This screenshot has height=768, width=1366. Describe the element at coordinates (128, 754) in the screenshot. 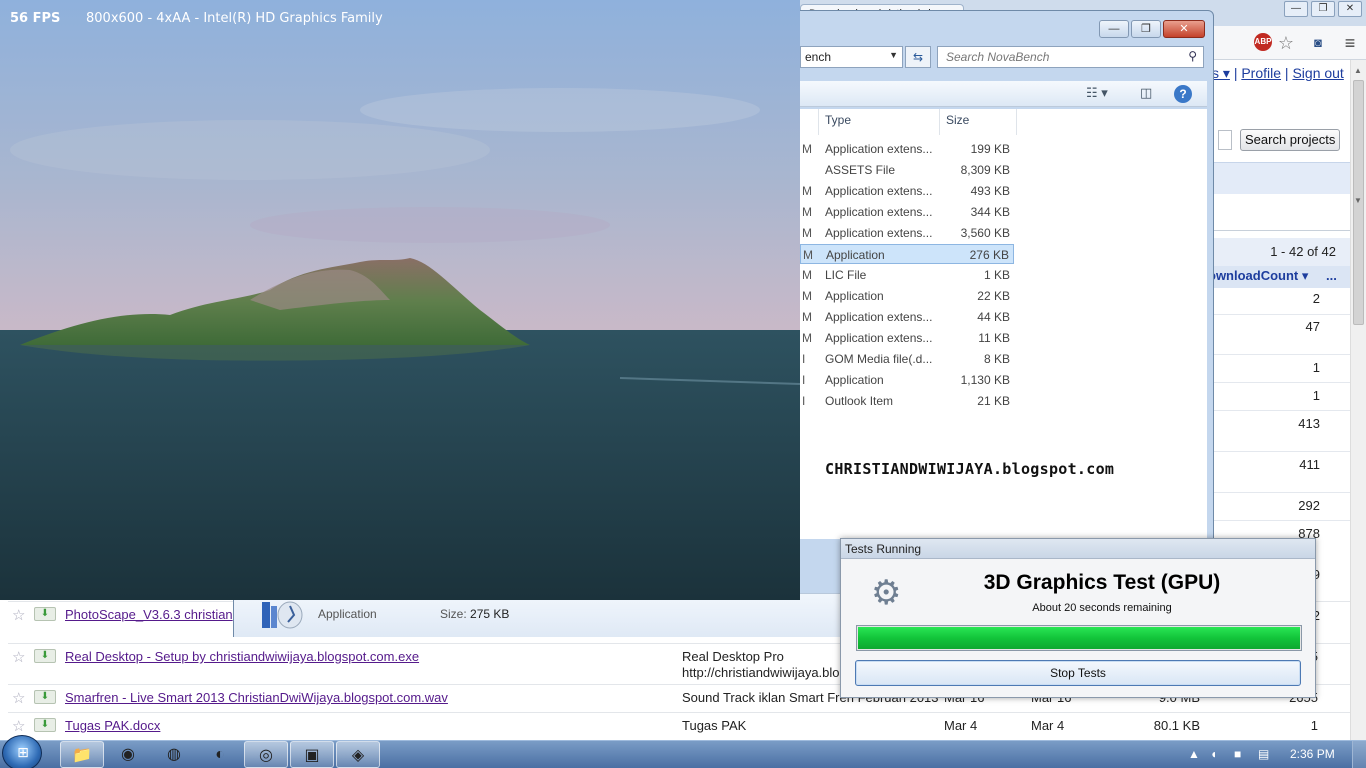

I see `app-taskbar-icon: ◉` at that location.